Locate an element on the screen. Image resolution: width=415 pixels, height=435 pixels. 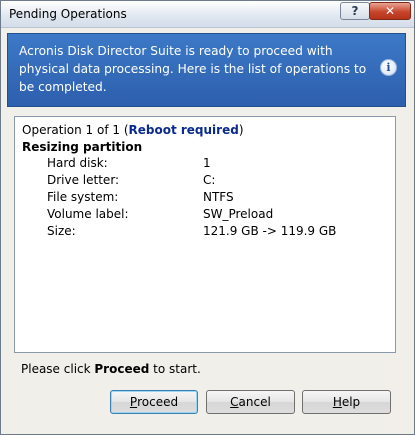
detail-value: 121.9 GB -> 119.9 GB is located at coordinates (270, 231).